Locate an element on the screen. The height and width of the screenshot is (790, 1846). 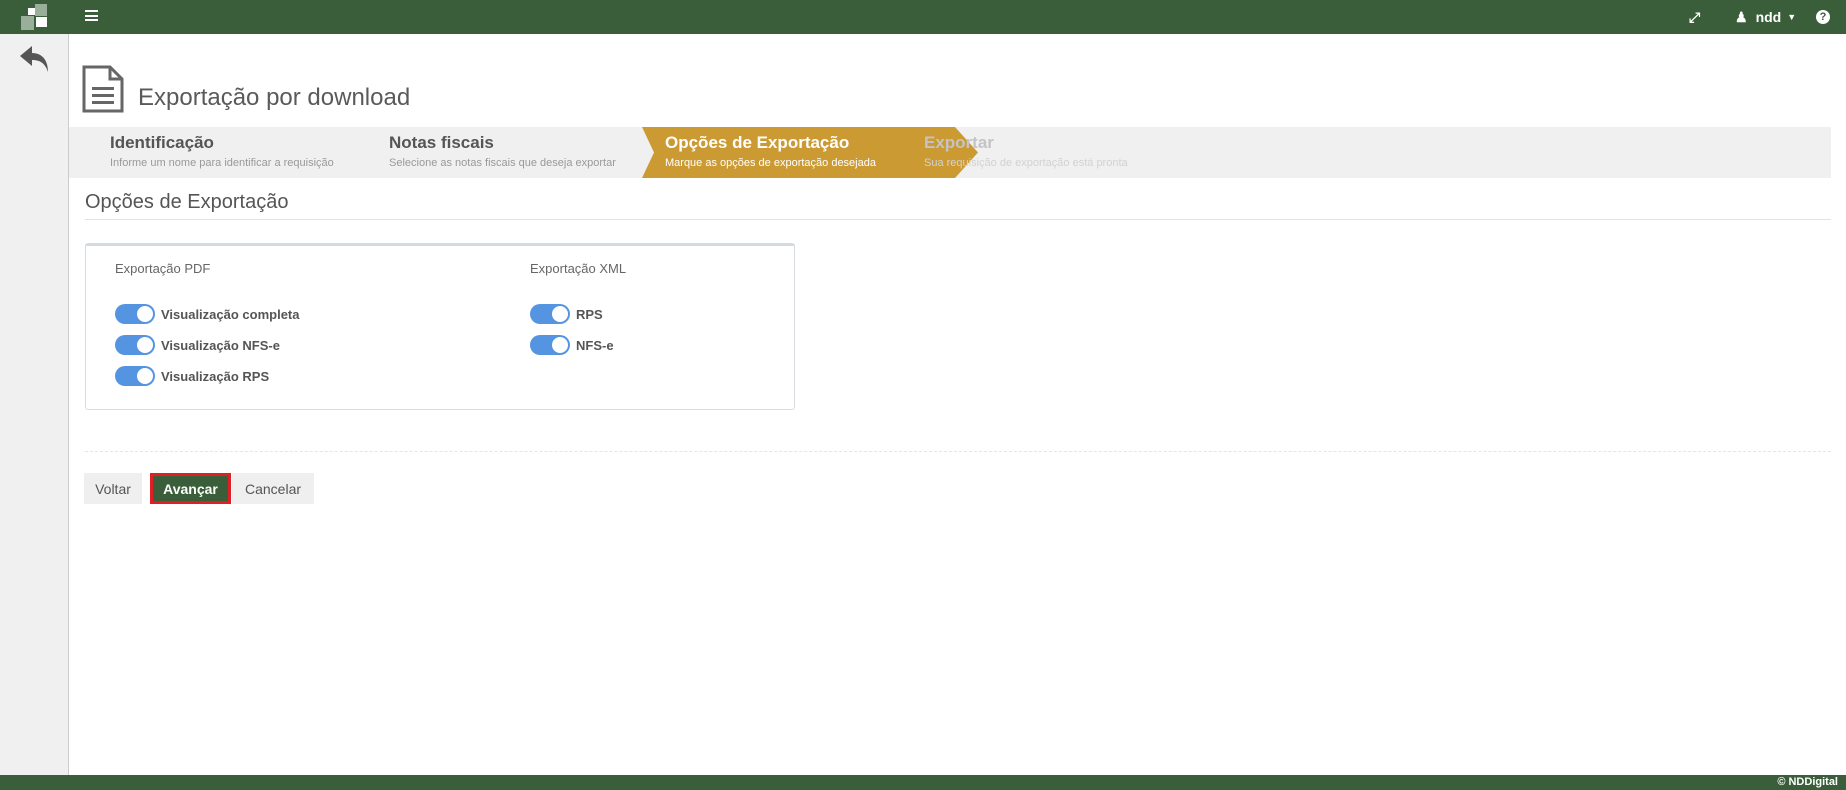
dashed-divider is located at coordinates (958, 451).